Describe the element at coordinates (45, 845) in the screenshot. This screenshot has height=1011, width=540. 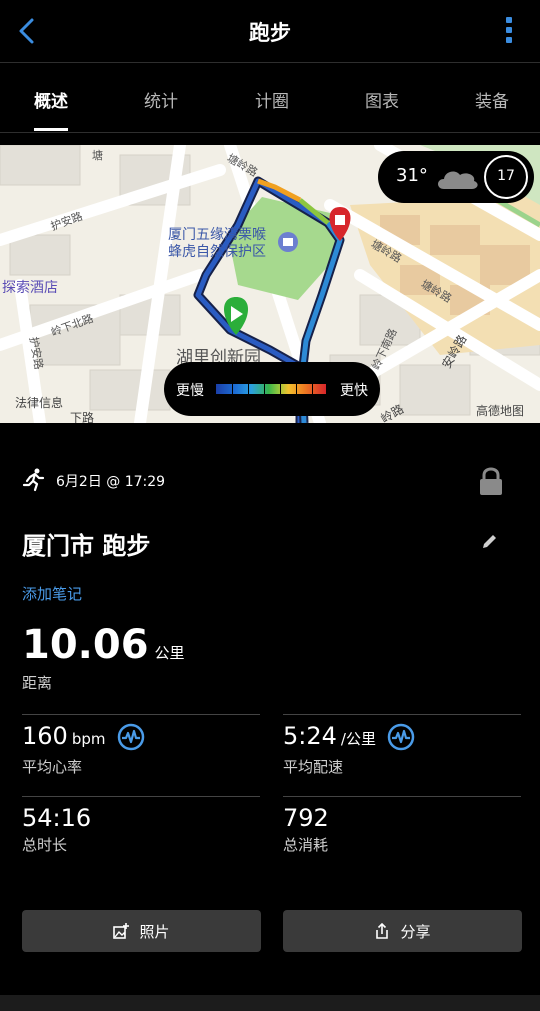
I see `stat-label: 总时长` at that location.